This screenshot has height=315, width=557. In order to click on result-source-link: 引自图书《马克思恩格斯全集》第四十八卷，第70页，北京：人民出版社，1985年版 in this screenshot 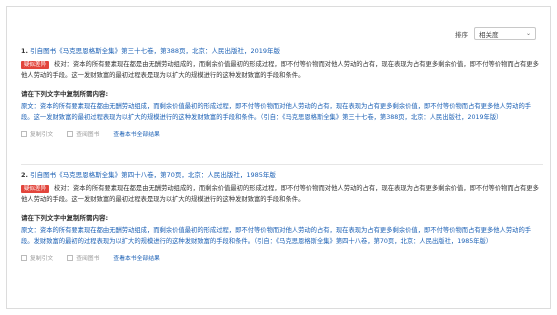, I will do `click(153, 175)`.